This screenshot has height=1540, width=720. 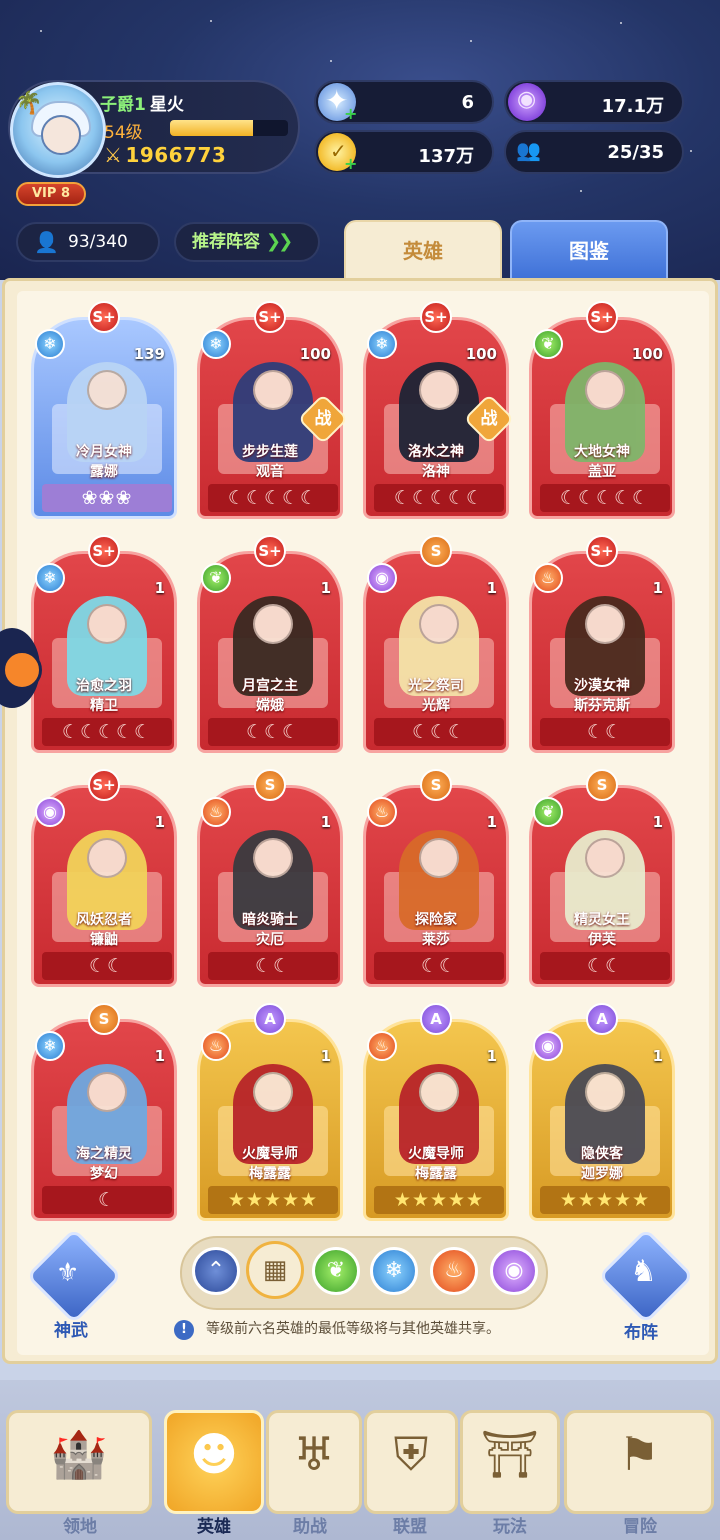 I want to click on flag-icon: ⚑, so click(x=639, y=1454).